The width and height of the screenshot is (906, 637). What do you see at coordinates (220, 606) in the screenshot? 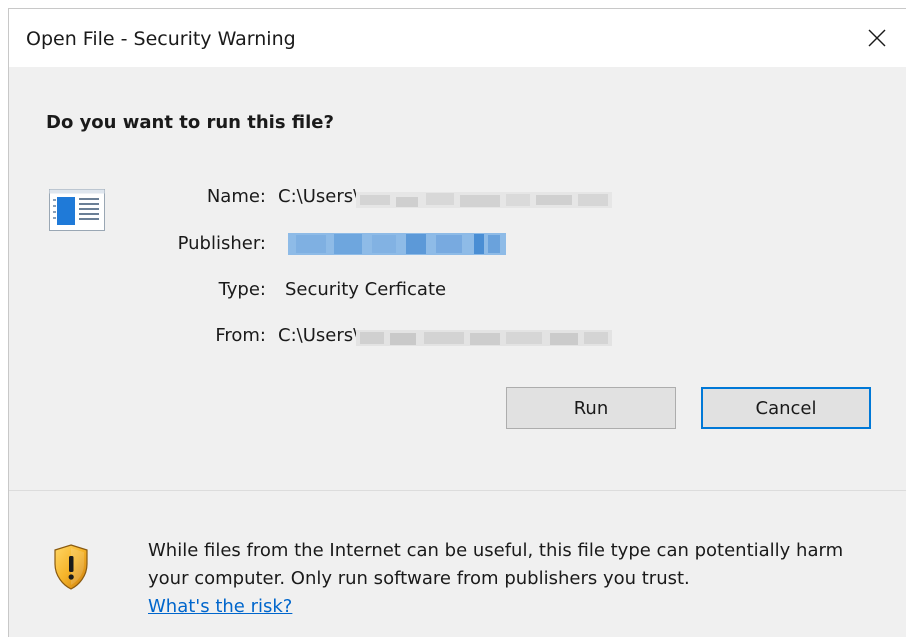
I see `whats-the-risk-link: What's the risk?` at bounding box center [220, 606].